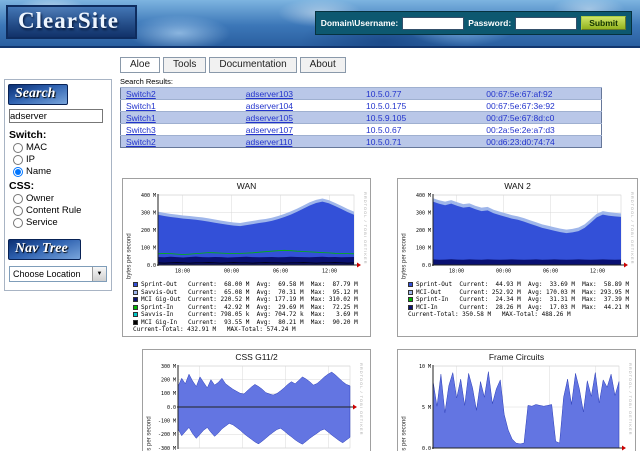 This screenshot has height=451, width=640. What do you see at coordinates (380, 65) in the screenshot?
I see `tab-bar: Aloe Tools Documentation About` at bounding box center [380, 65].